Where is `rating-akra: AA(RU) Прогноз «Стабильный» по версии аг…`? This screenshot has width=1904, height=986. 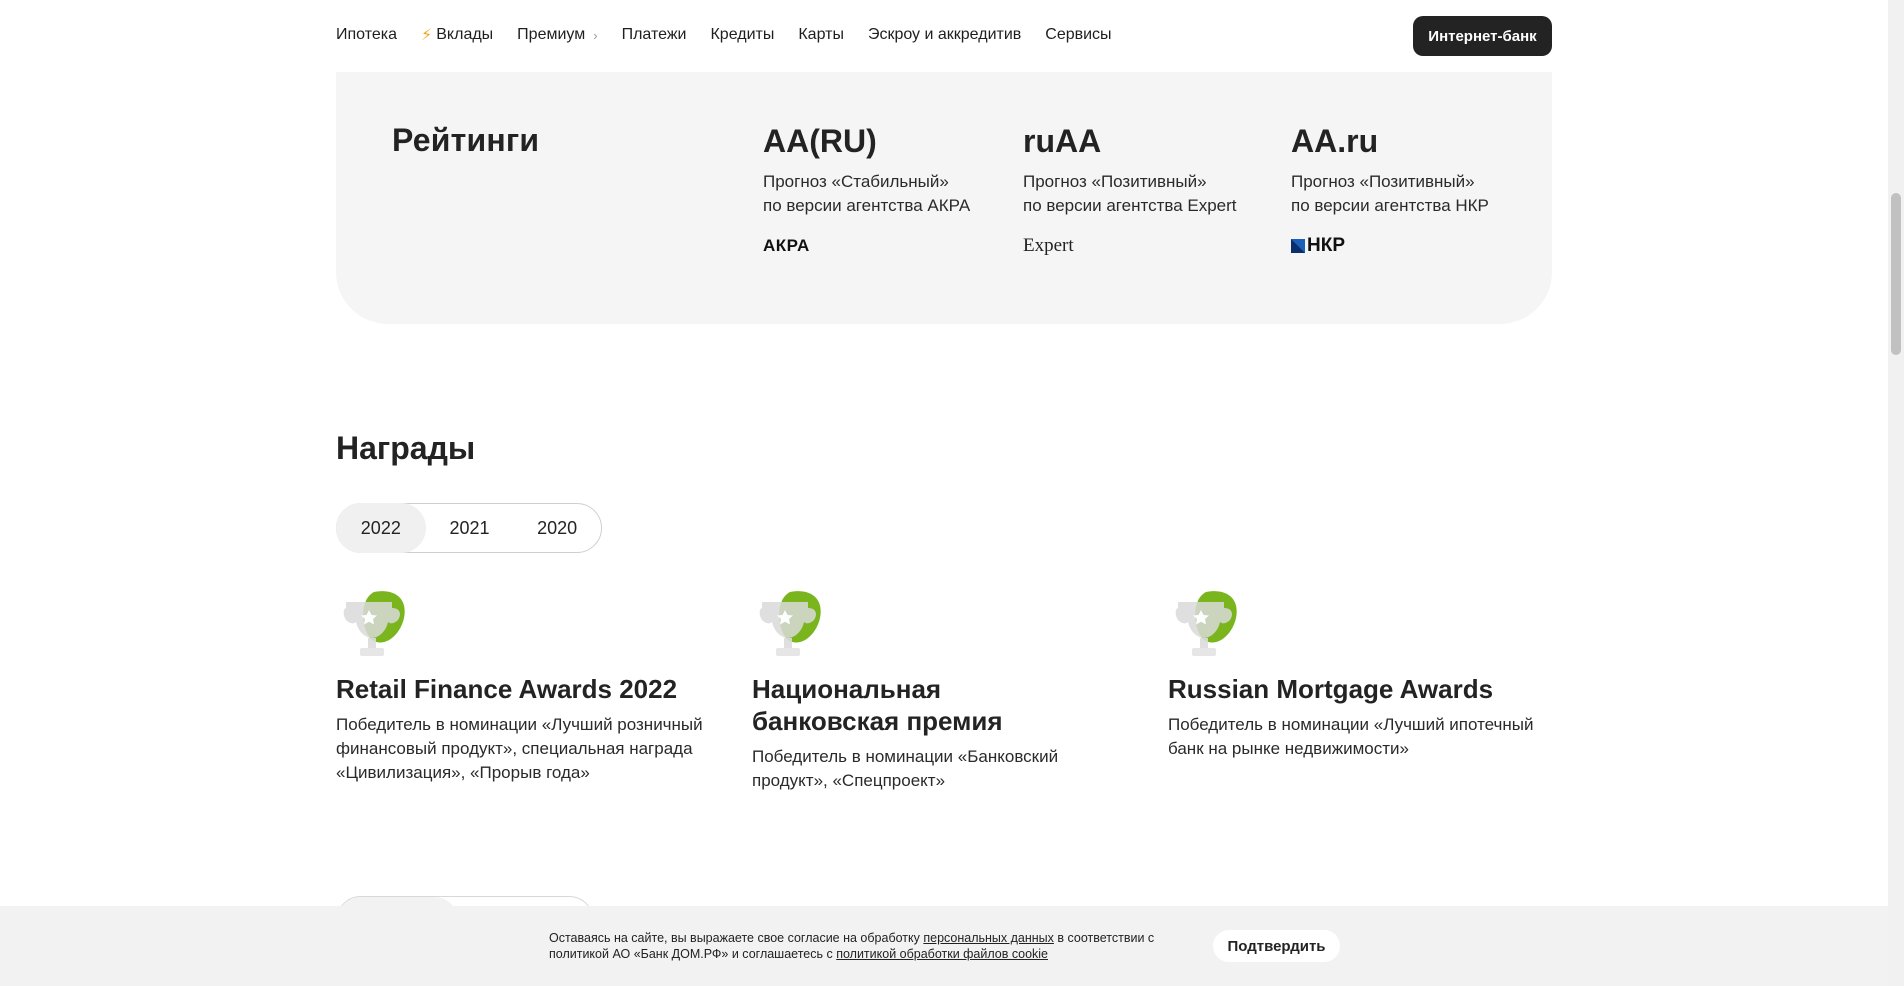 rating-akra: AA(RU) Прогноз «Стабильный» по версии аг… is located at coordinates (866, 190).